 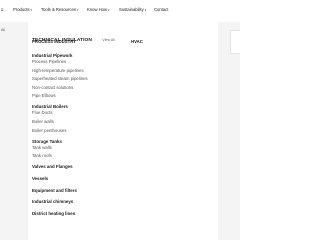 What do you see at coordinates (77, 170) in the screenshot?
I see `group-title-valves-flanges: Valves and Flanges` at bounding box center [77, 170].